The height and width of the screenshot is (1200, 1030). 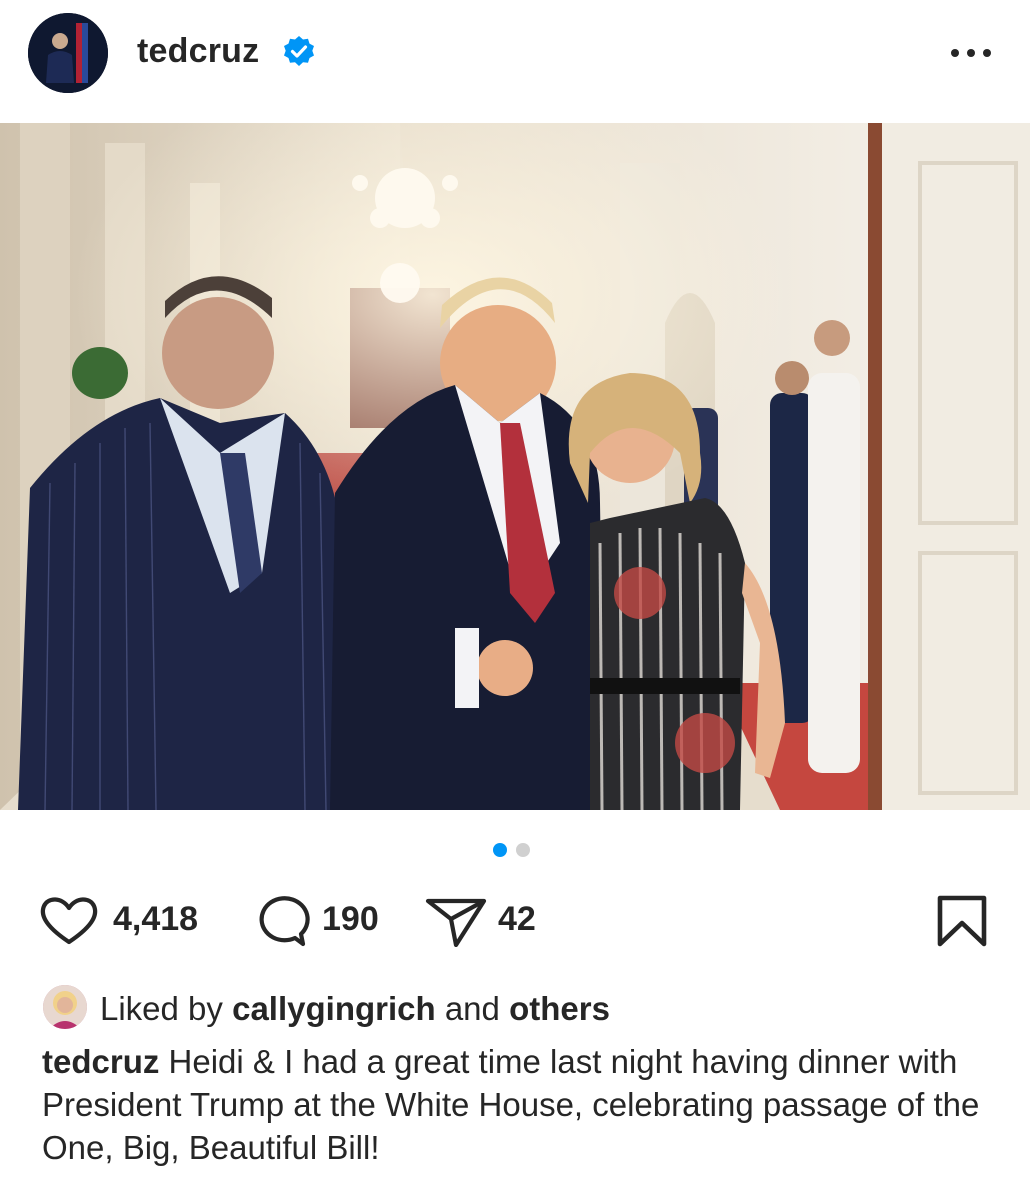 What do you see at coordinates (350, 919) in the screenshot?
I see `comments-count: 190` at bounding box center [350, 919].